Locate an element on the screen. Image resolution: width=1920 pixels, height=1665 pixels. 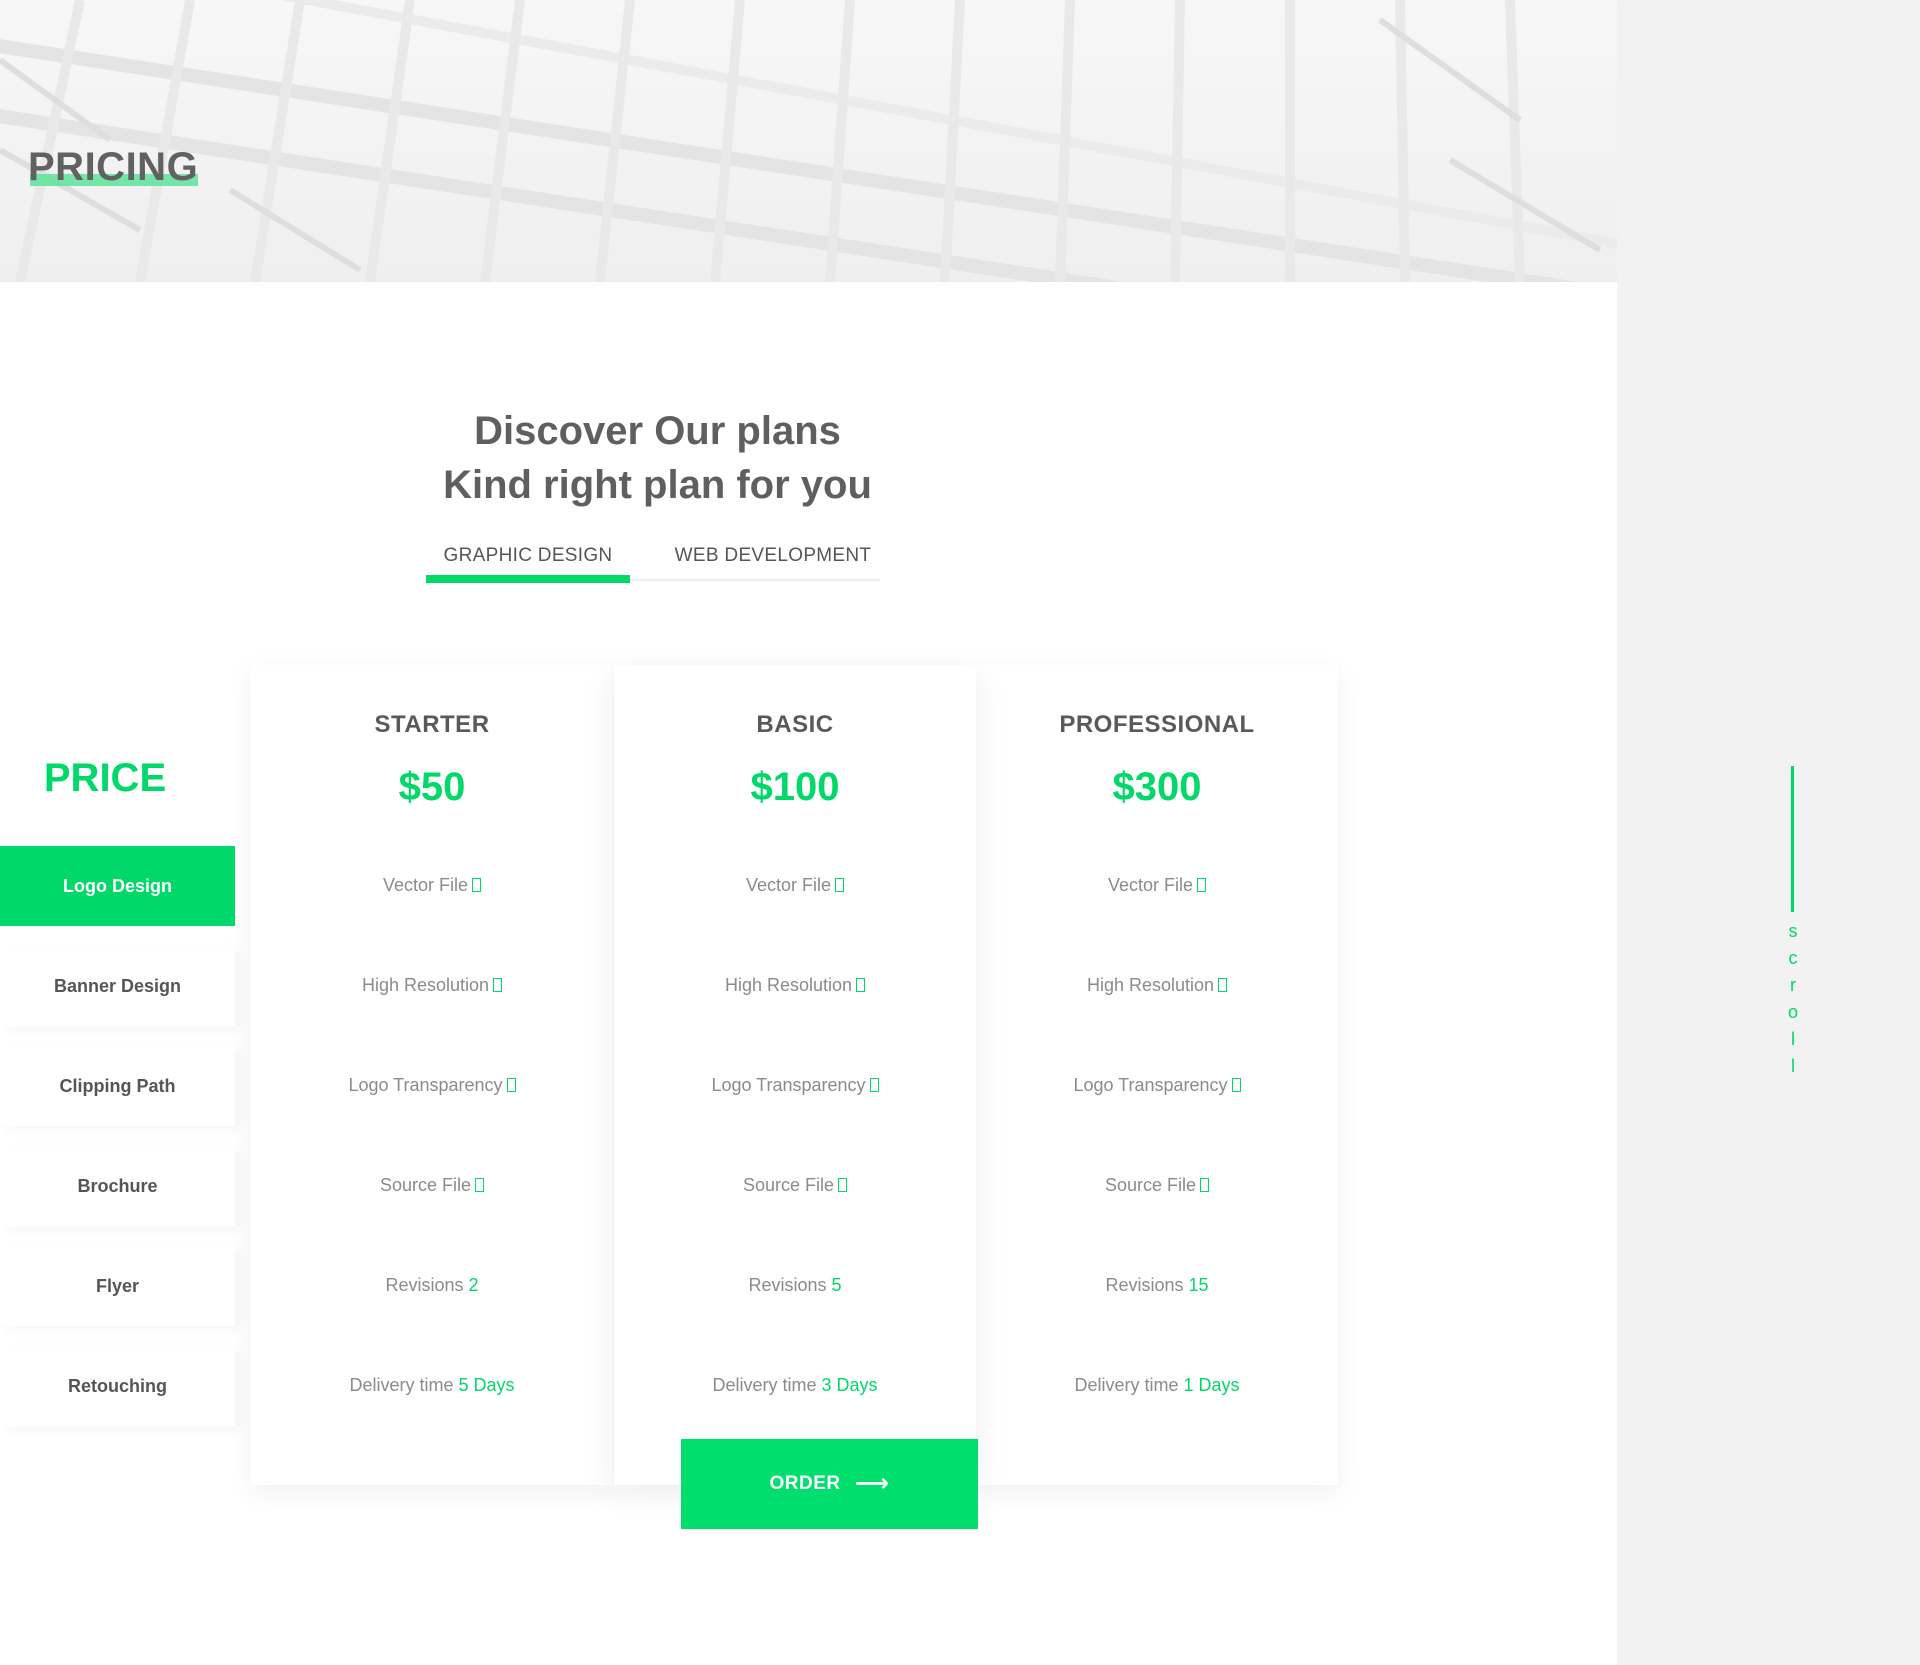
sidebar-item-brochure: Brochure is located at coordinates (117, 1186).